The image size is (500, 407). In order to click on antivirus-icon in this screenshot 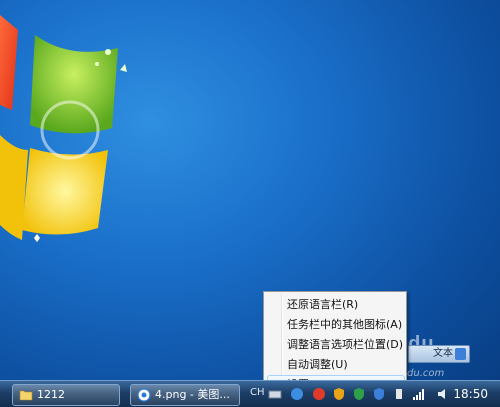, I will do `click(319, 394)`.